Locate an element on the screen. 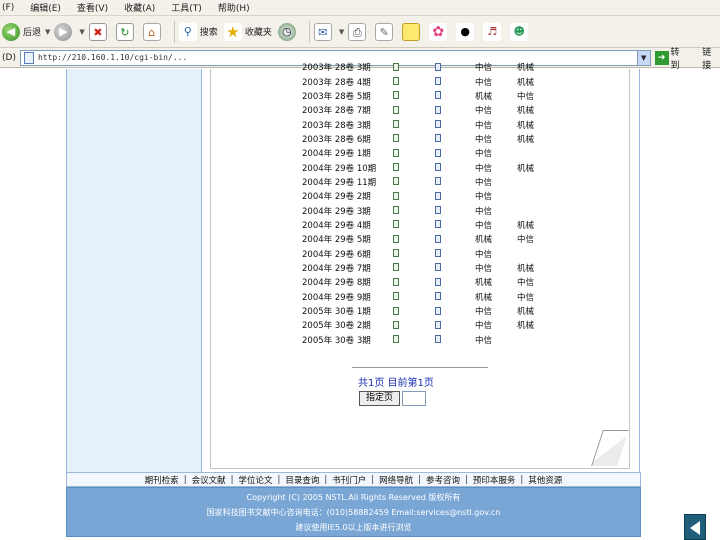 The image size is (720, 540). search-button: ⚲ 搜索 is located at coordinates (198, 32).